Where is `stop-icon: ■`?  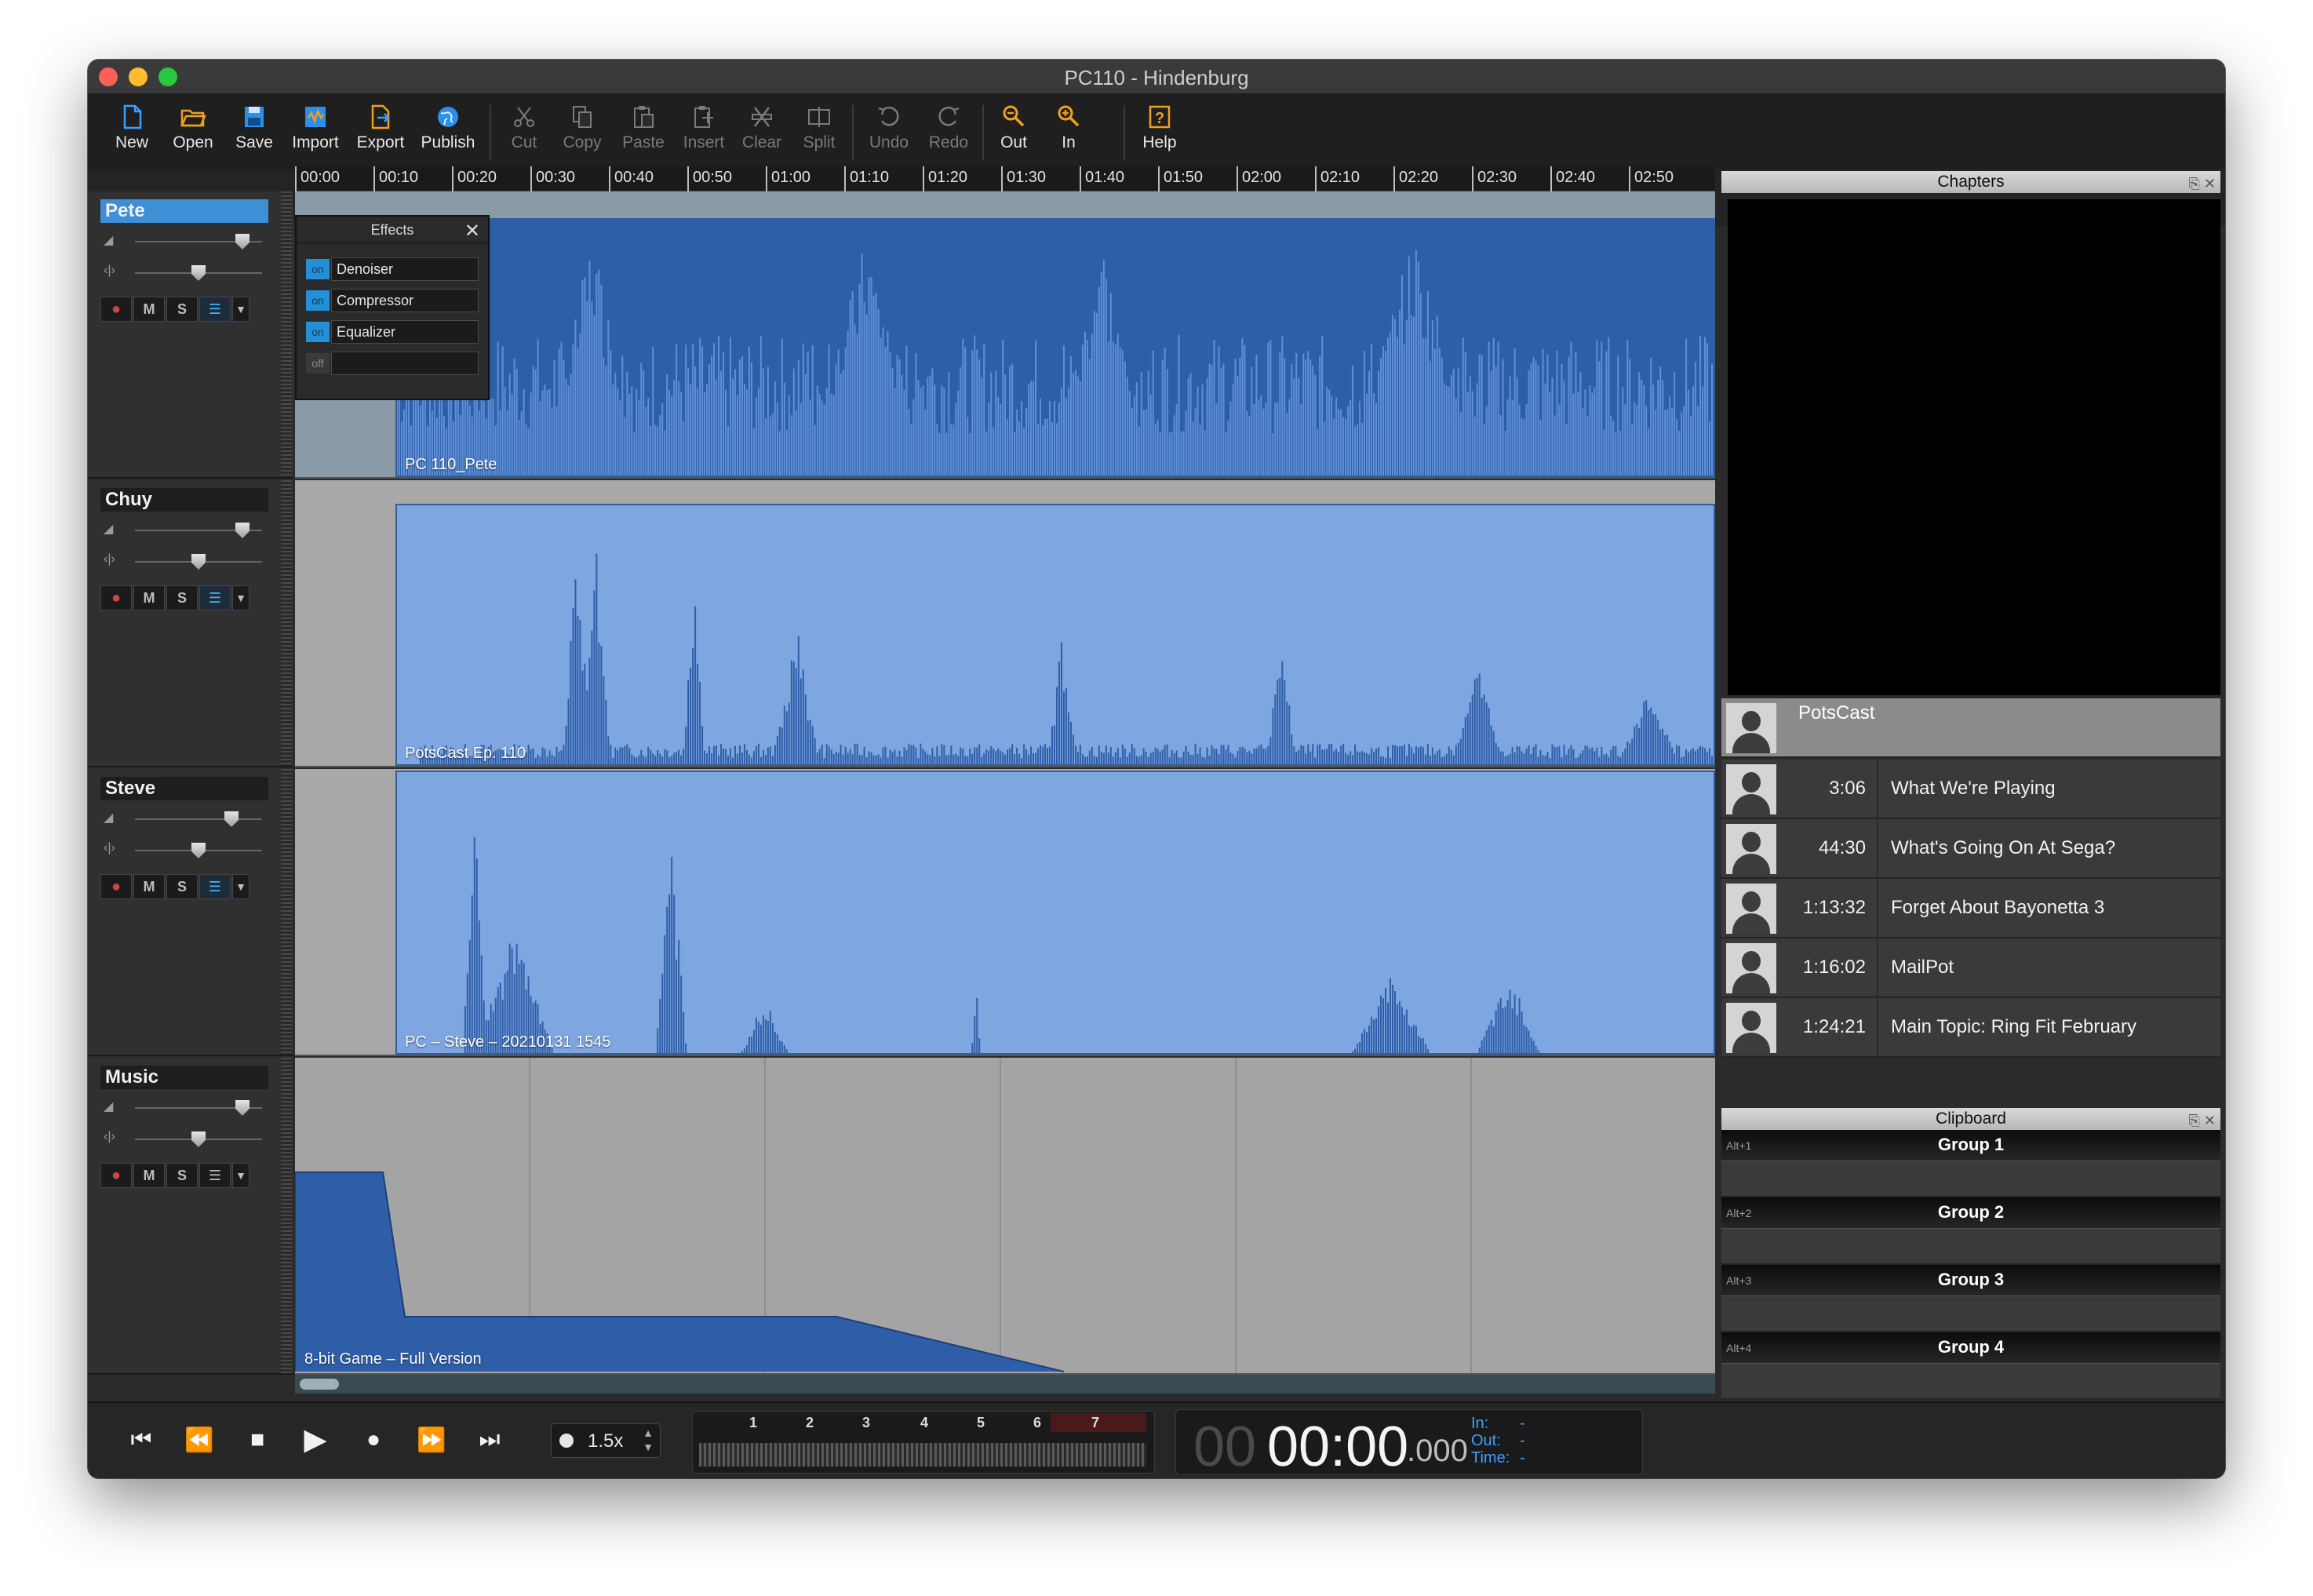 stop-icon: ■ is located at coordinates (257, 1440).